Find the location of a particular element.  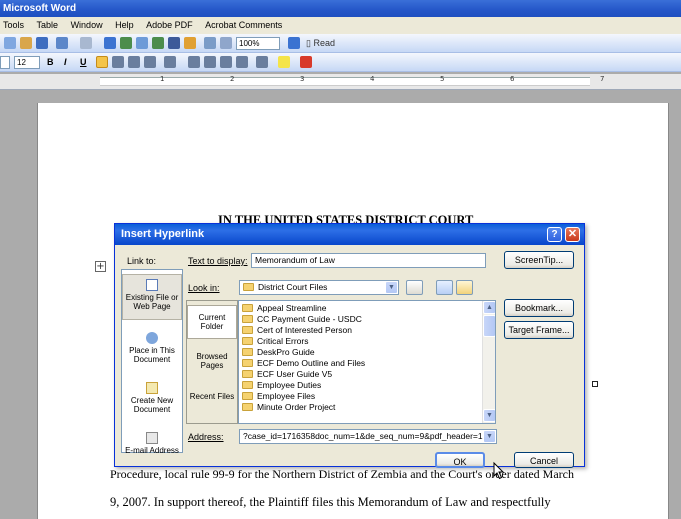

font-name-box is located at coordinates (5, 62).